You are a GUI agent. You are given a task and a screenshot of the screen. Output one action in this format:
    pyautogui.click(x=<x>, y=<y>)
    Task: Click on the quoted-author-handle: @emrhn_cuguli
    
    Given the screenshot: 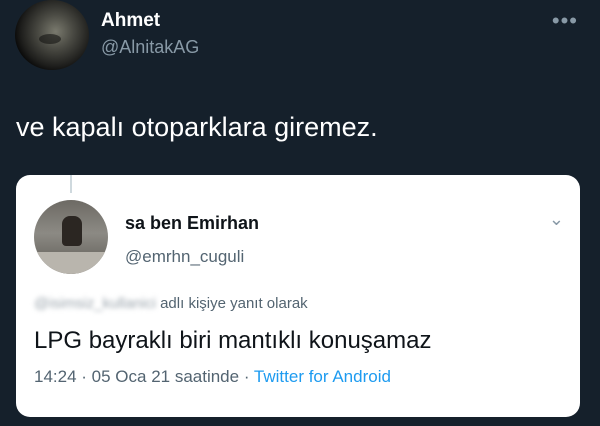 What is the action you would take?
    pyautogui.click(x=184, y=257)
    